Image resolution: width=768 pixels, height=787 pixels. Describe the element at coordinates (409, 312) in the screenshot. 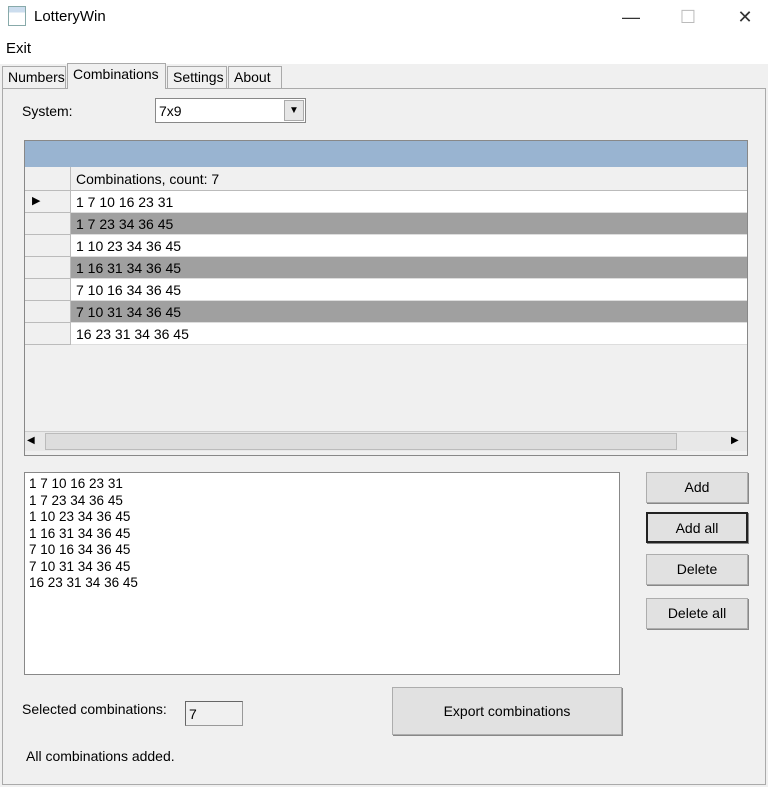

I see `grid-cell: 7 10 31 34 36 45` at that location.